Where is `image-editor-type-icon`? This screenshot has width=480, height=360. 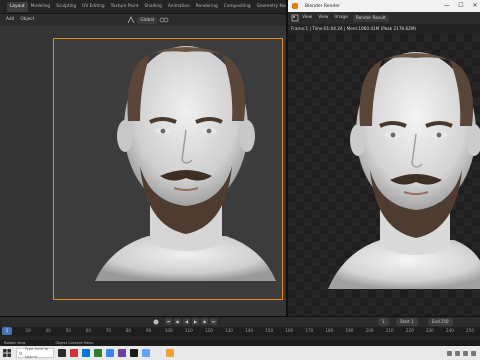
image-editor-type-icon is located at coordinates (295, 18).